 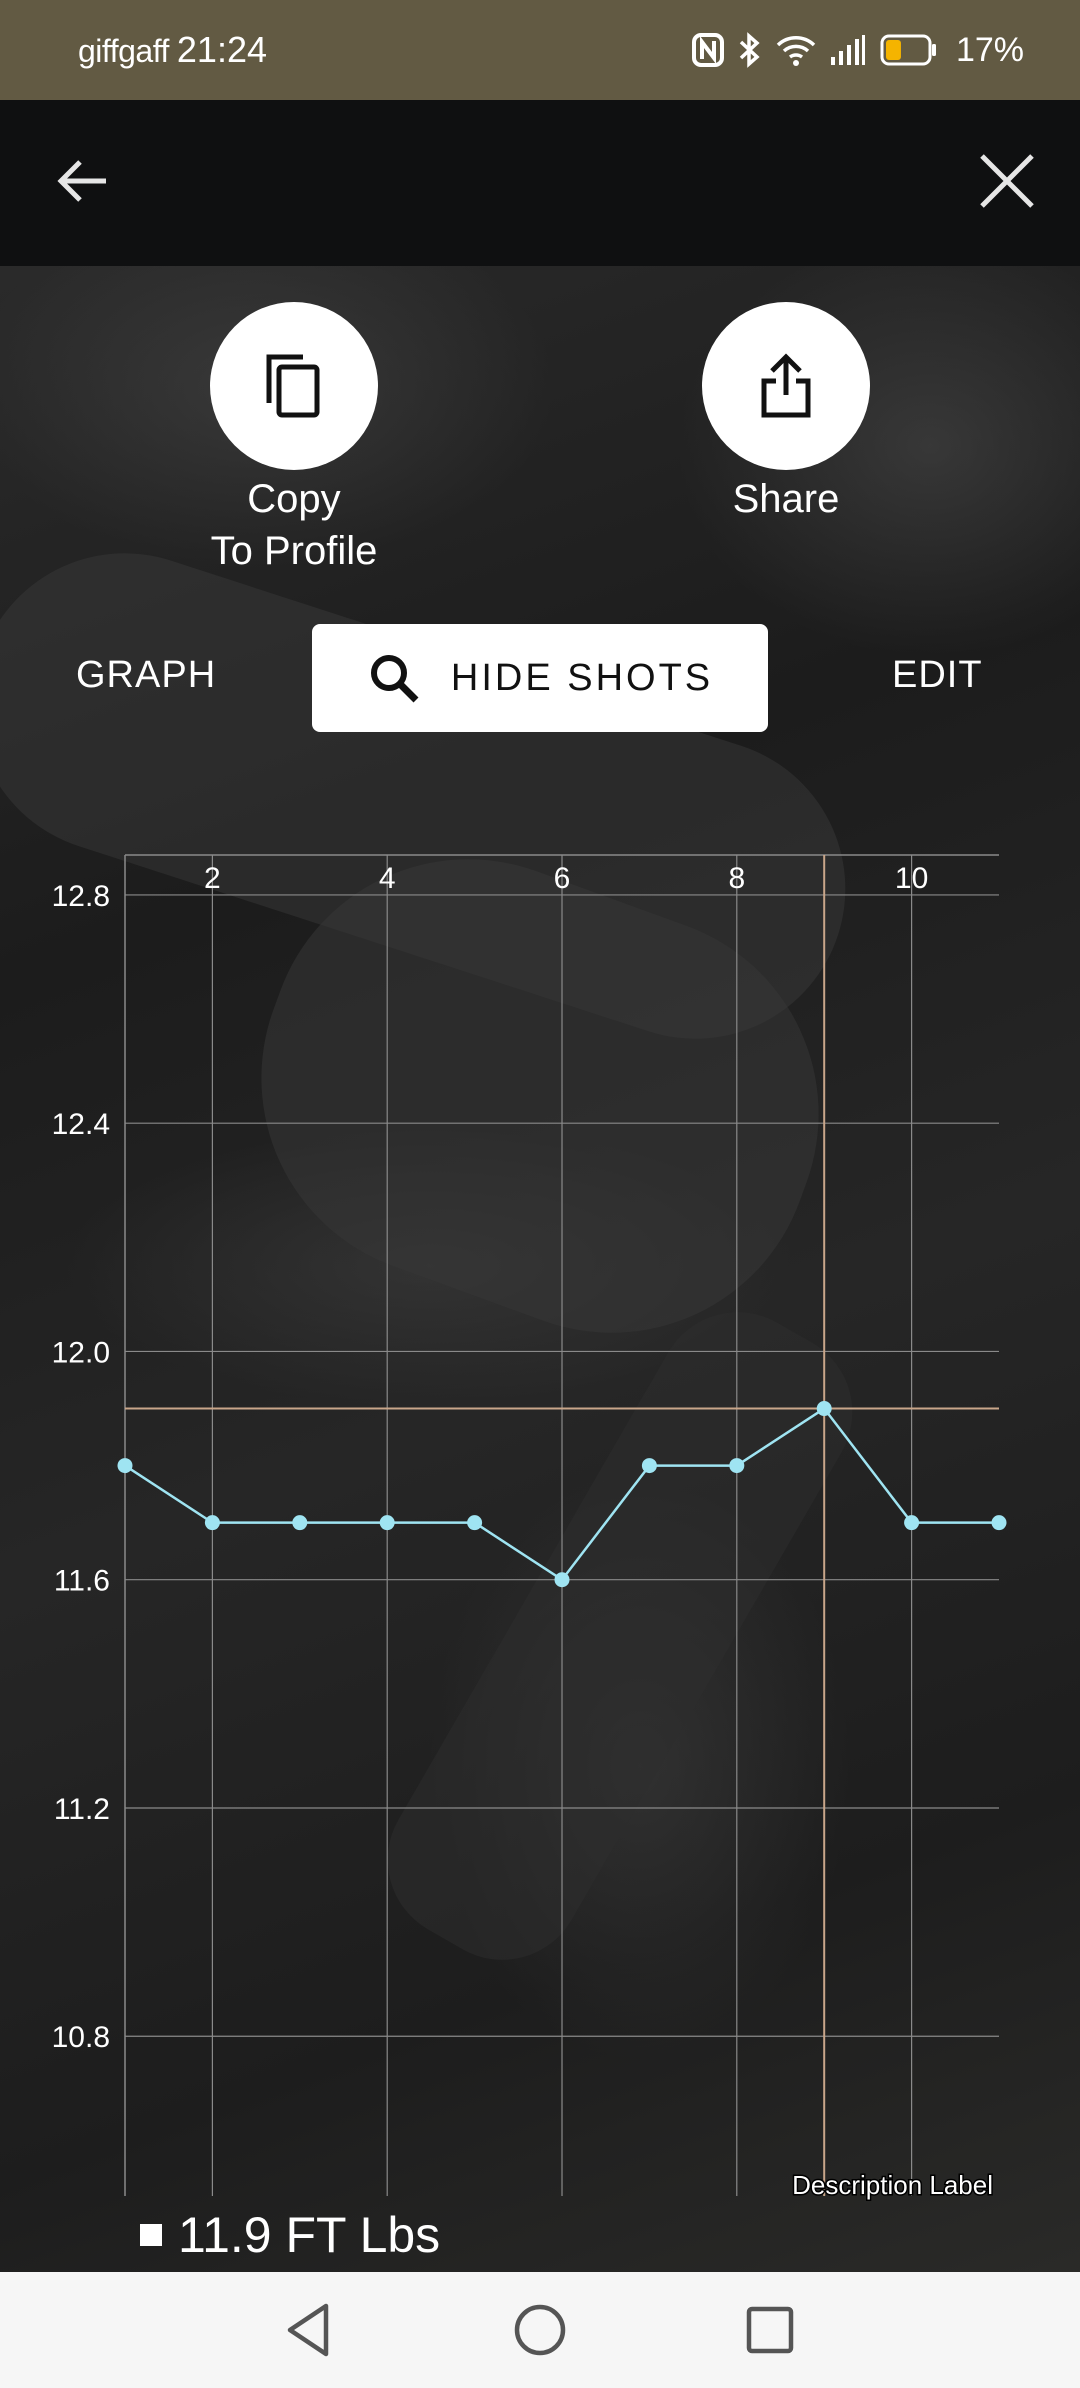 I want to click on x-tick-label: 10, so click(x=911, y=878).